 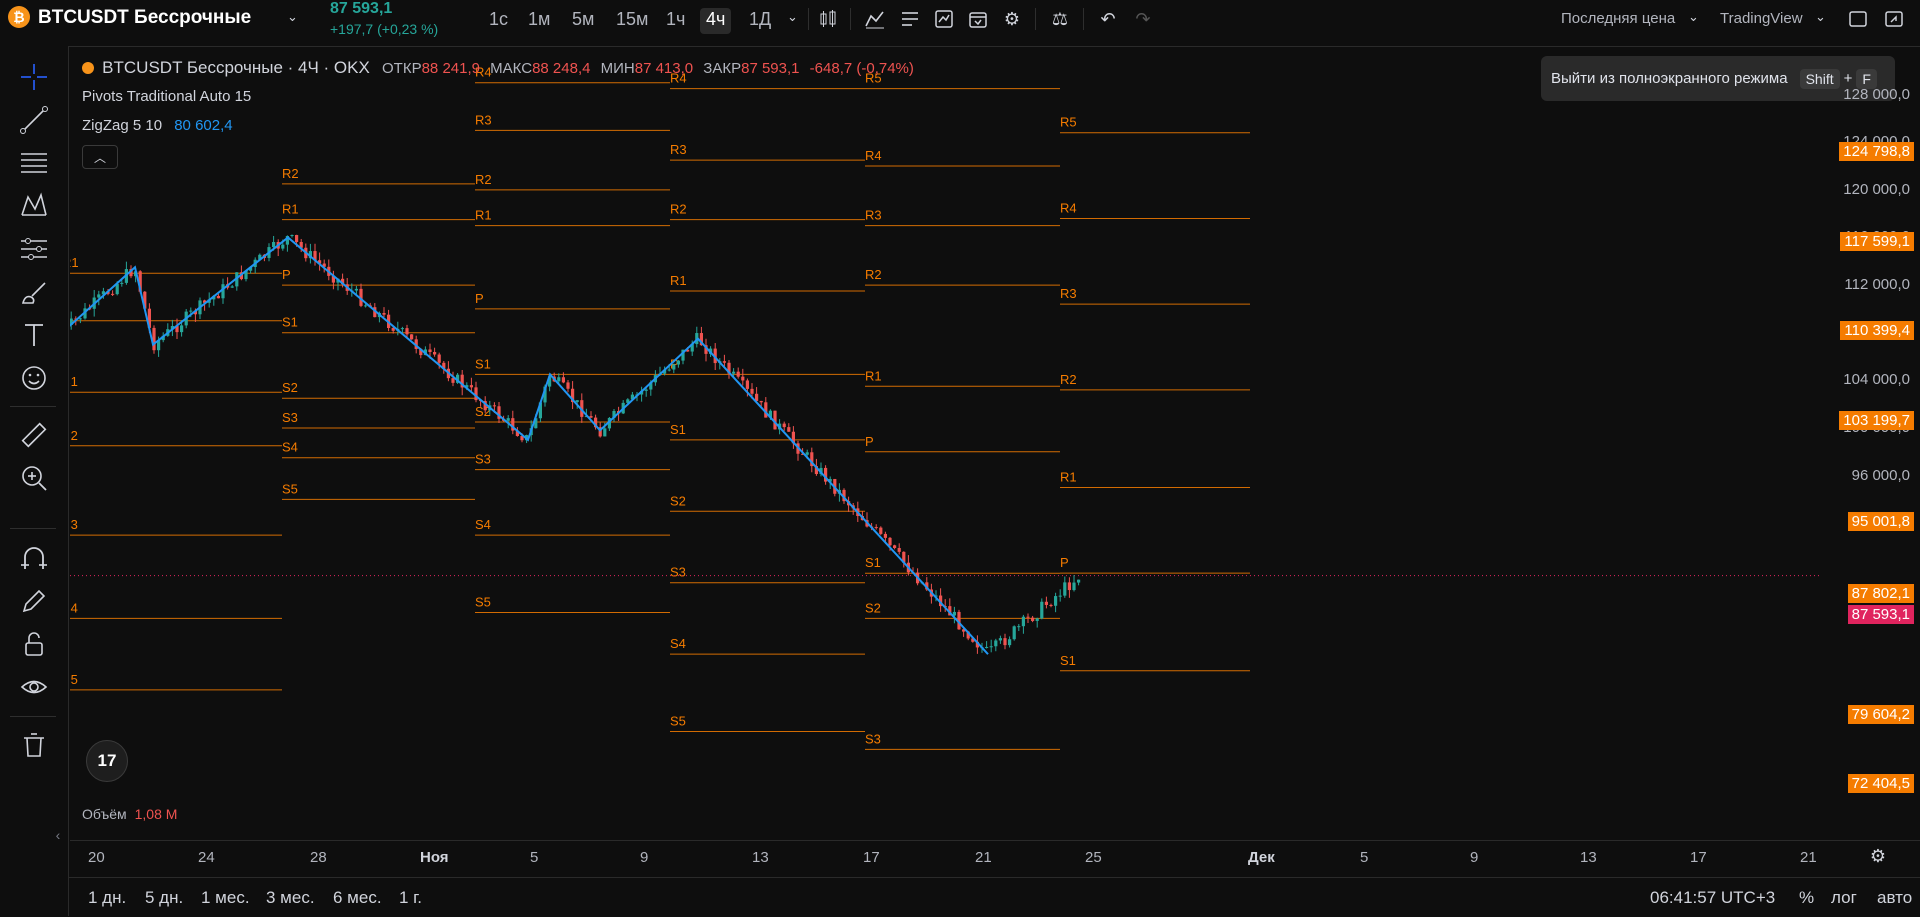 What do you see at coordinates (675, 21) in the screenshot?
I see `timeframe-5: 1ч` at bounding box center [675, 21].